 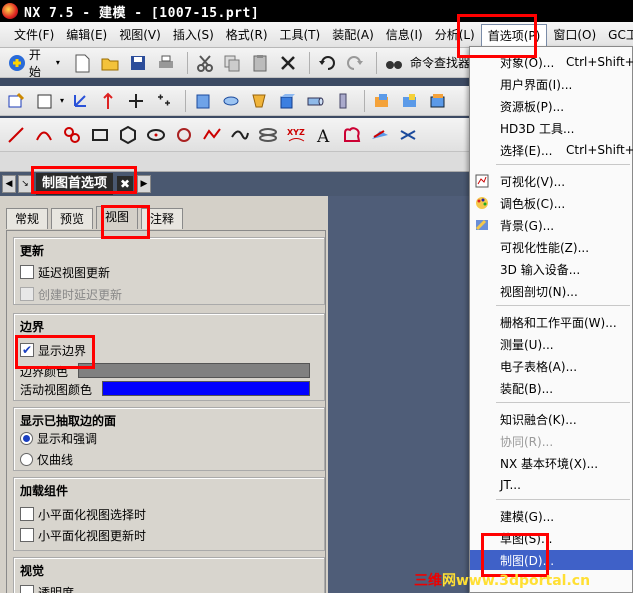 What do you see at coordinates (44, 135) in the screenshot?
I see `arc-button` at bounding box center [44, 135].